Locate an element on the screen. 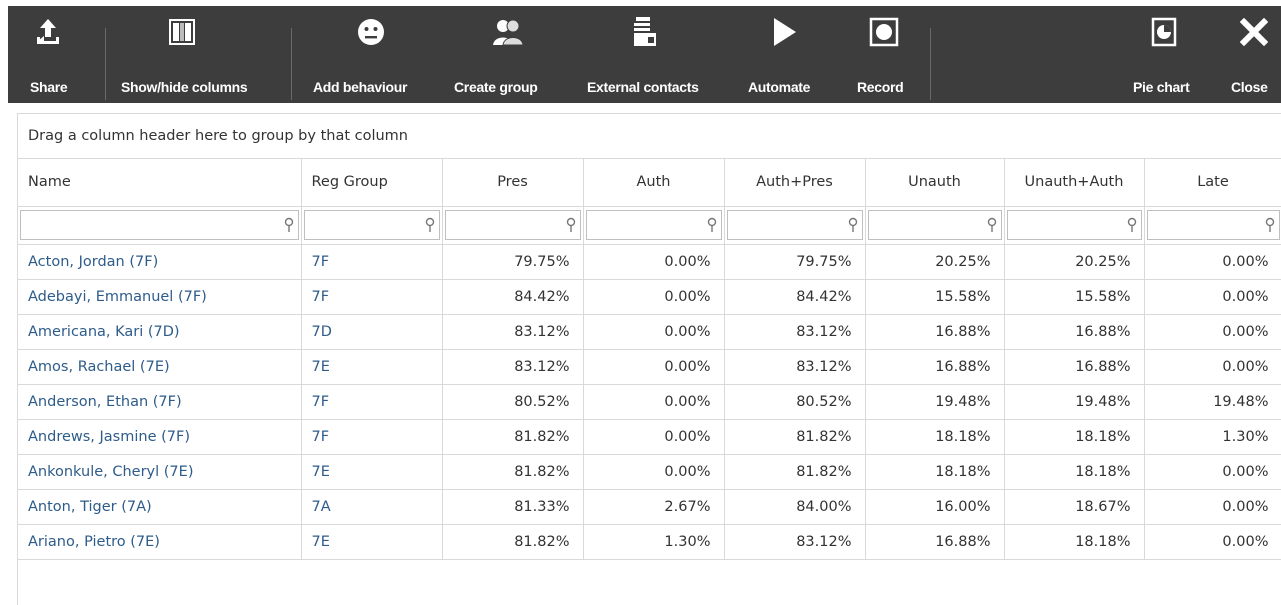  filter-input-auth is located at coordinates (653, 225).